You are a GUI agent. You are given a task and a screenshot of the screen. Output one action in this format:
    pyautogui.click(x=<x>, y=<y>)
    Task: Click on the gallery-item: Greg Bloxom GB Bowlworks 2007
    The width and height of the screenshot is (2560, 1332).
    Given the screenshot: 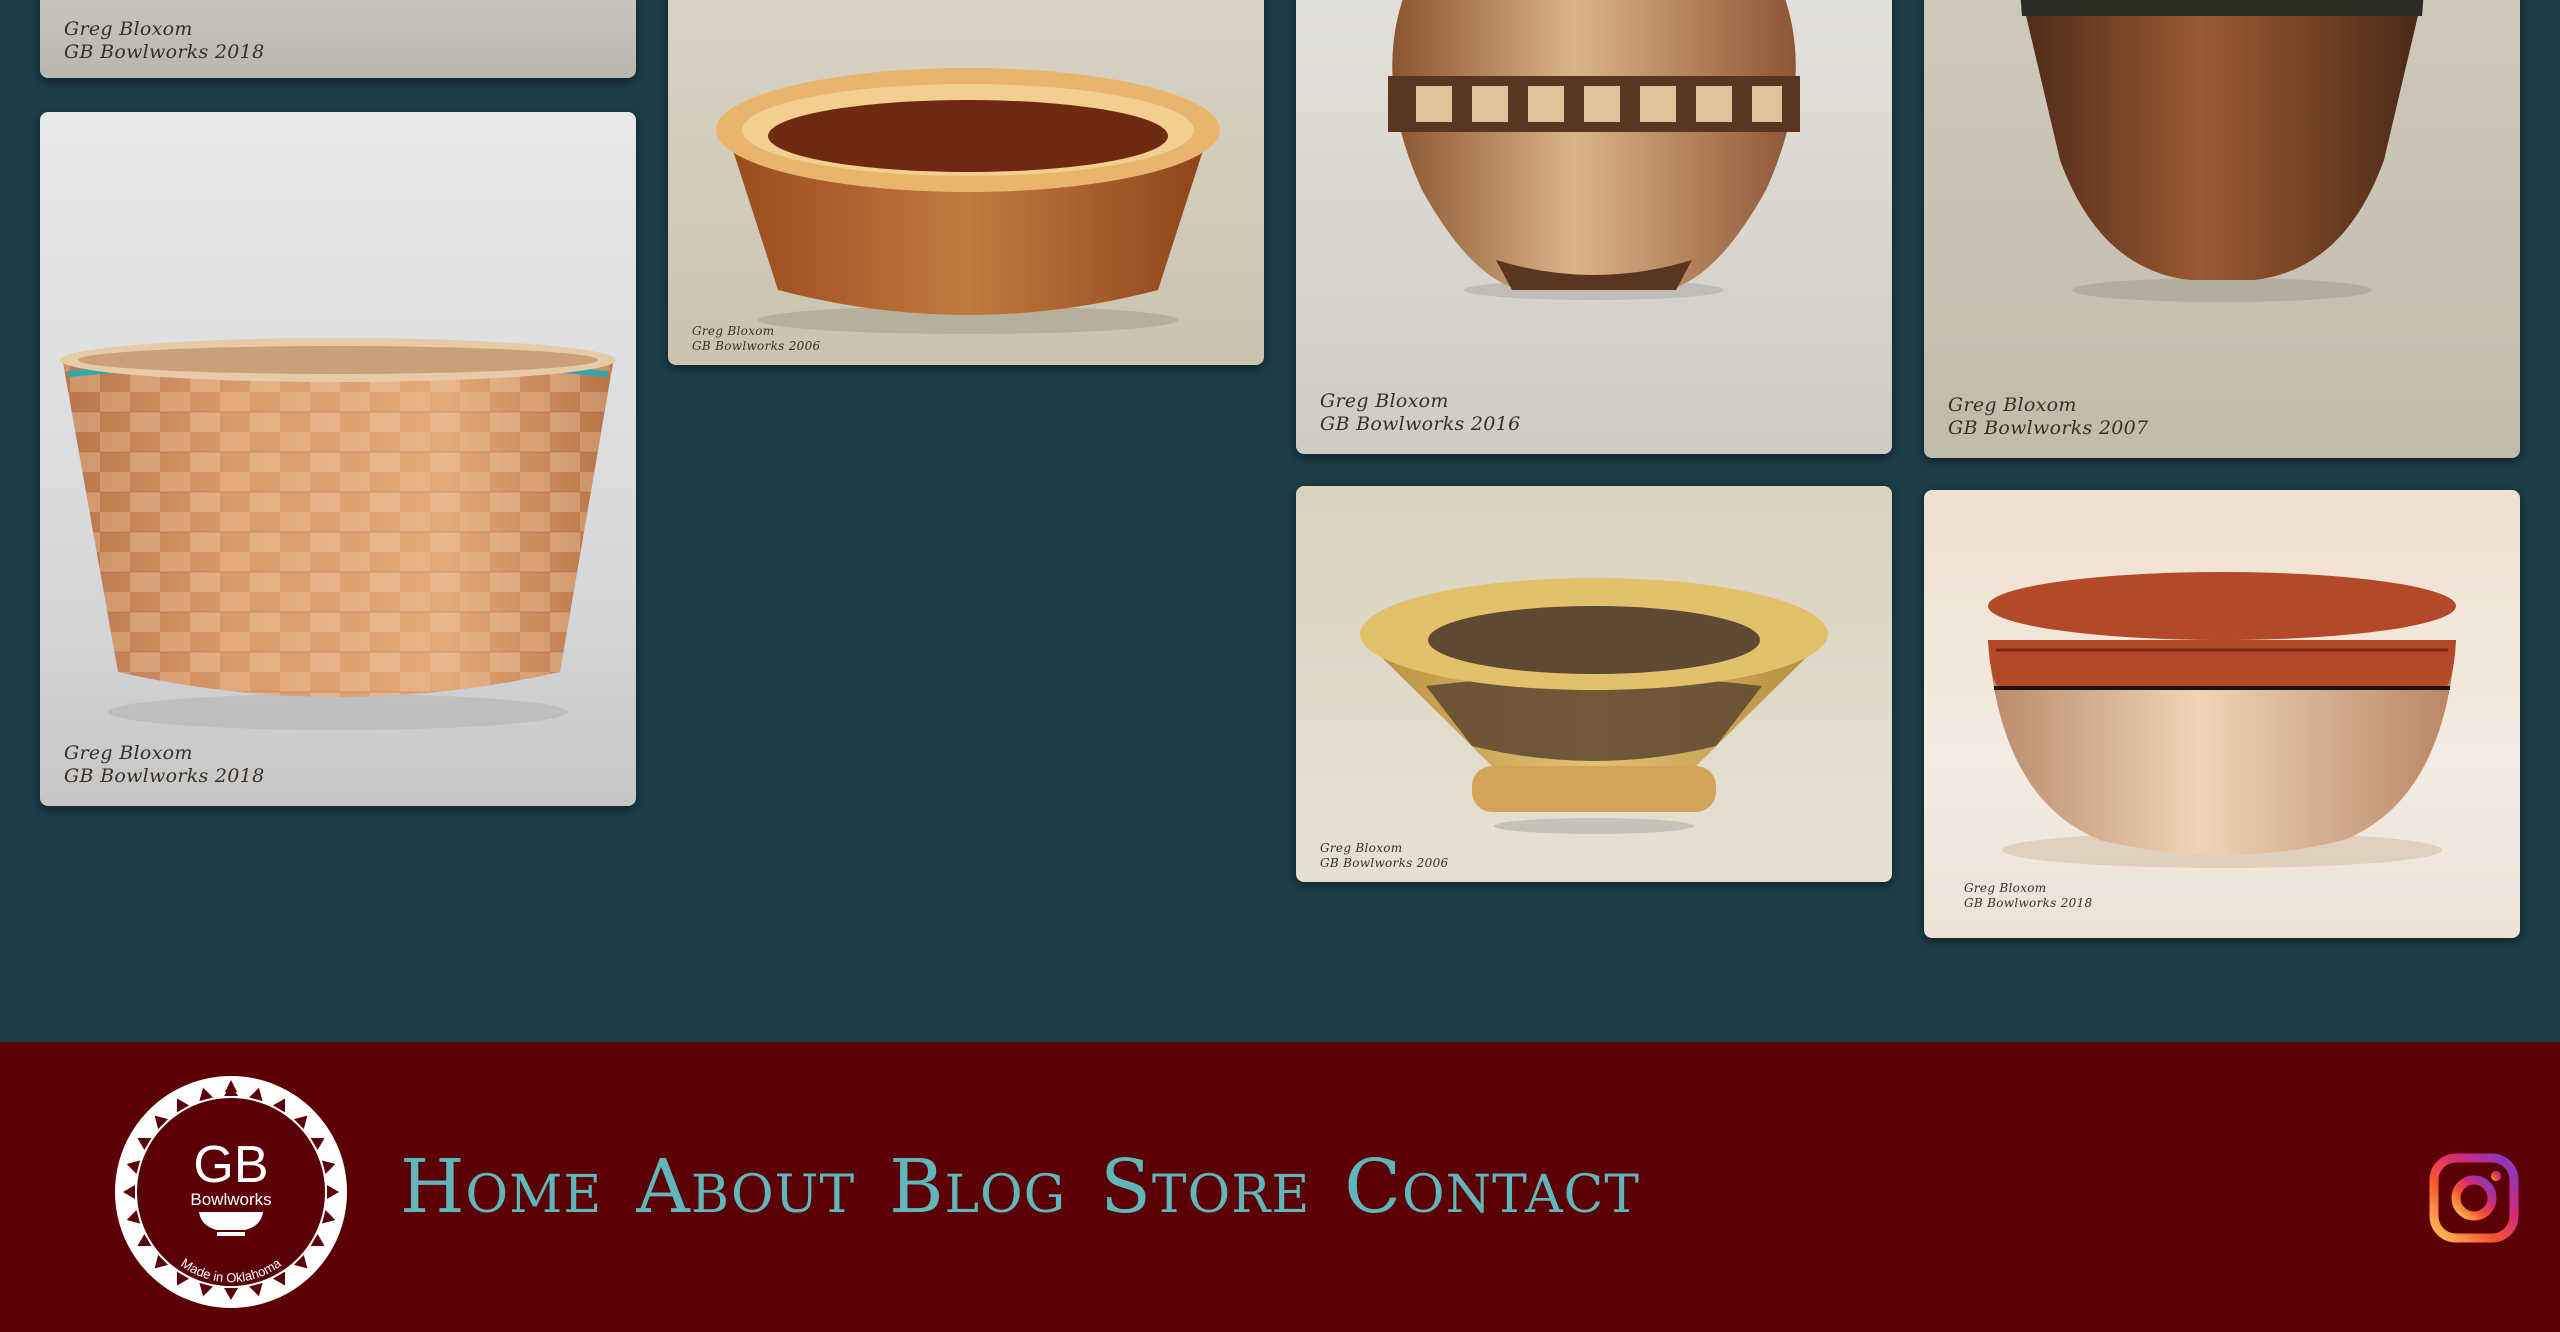 What is the action you would take?
    pyautogui.click(x=2222, y=229)
    